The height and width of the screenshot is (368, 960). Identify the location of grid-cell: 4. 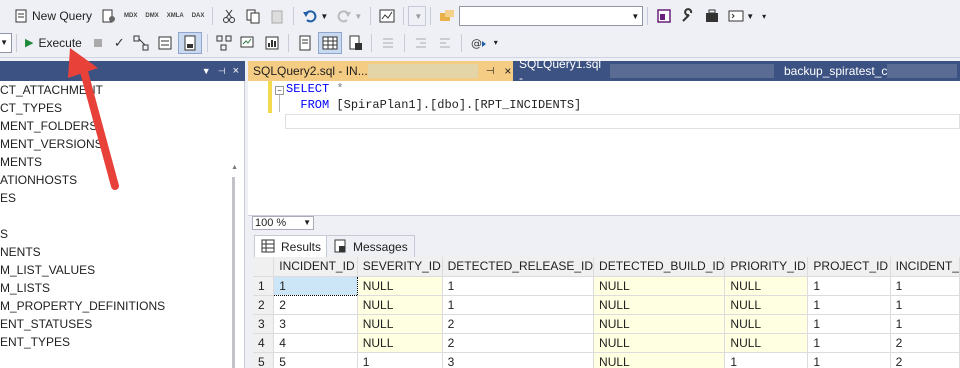
(315, 343).